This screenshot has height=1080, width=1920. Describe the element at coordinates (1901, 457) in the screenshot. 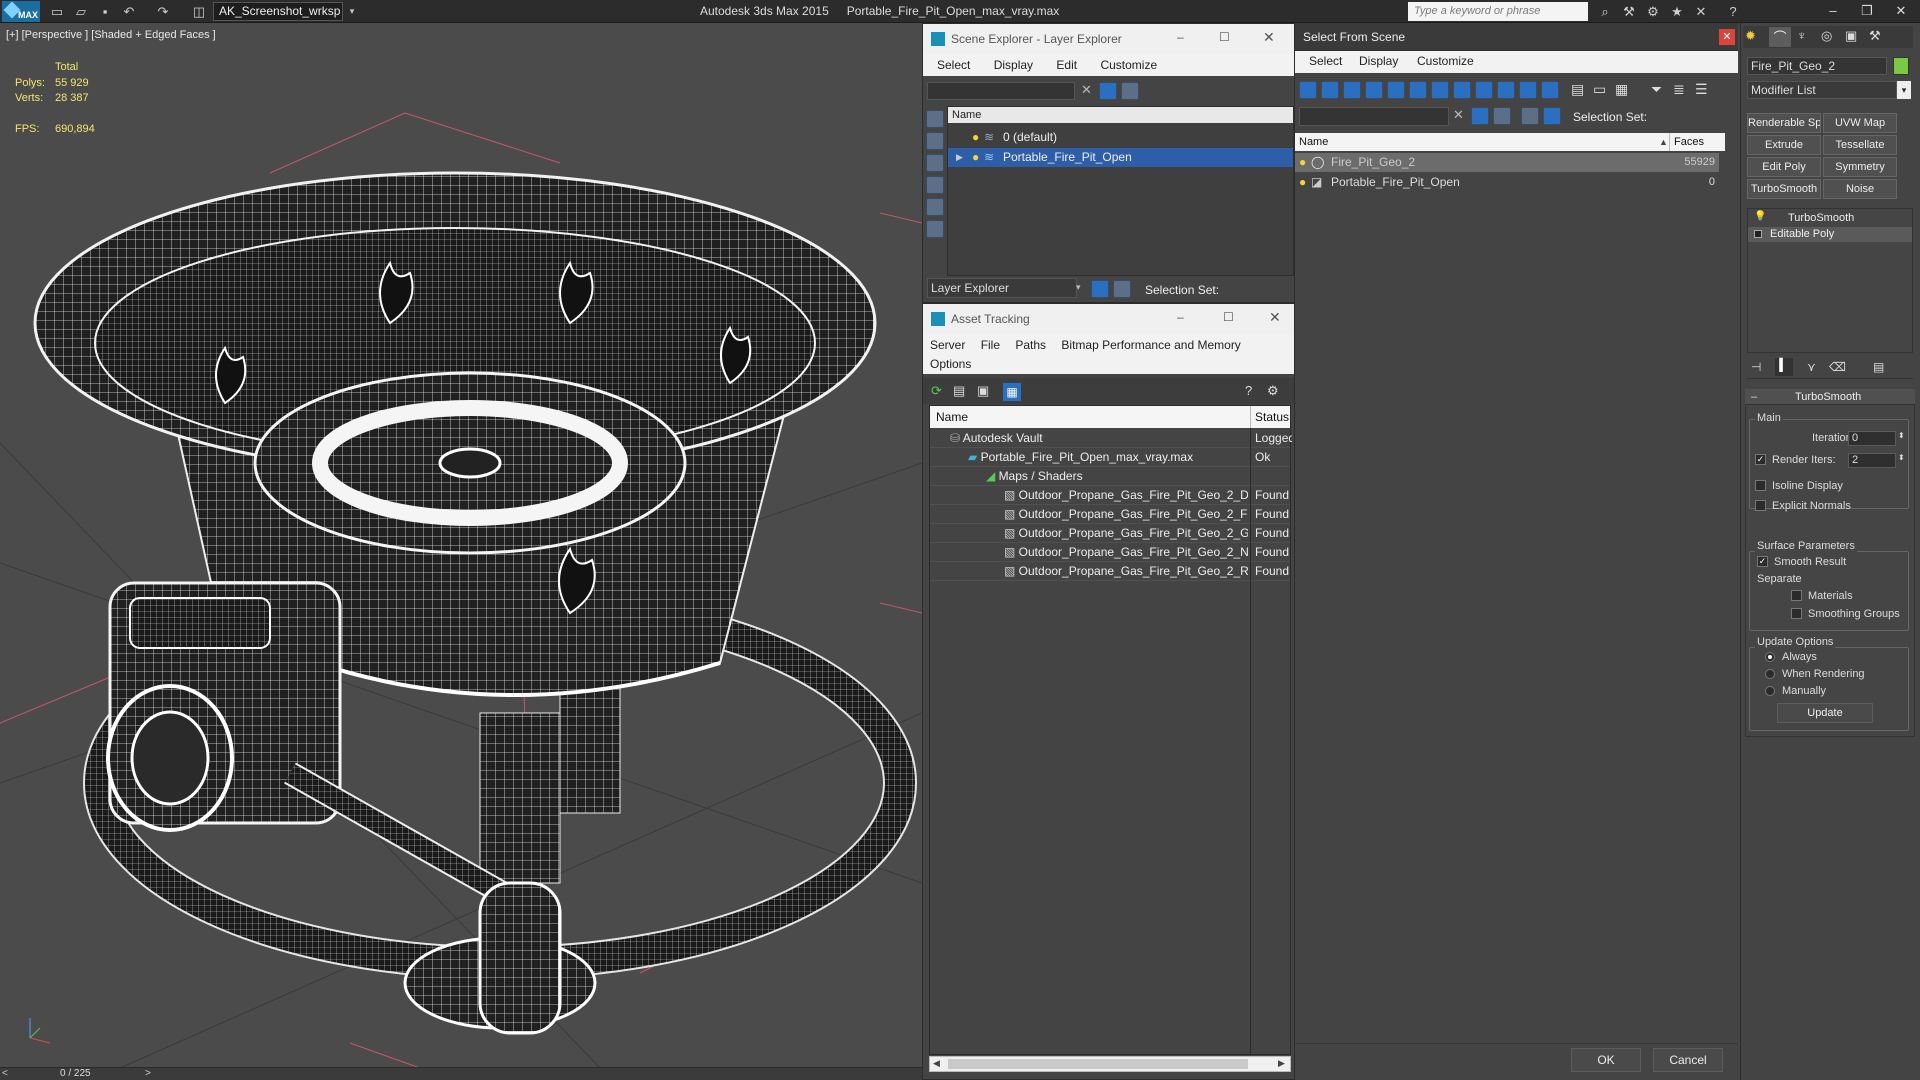

I see `render-iters-spin-arrows-icon: ⬍` at that location.